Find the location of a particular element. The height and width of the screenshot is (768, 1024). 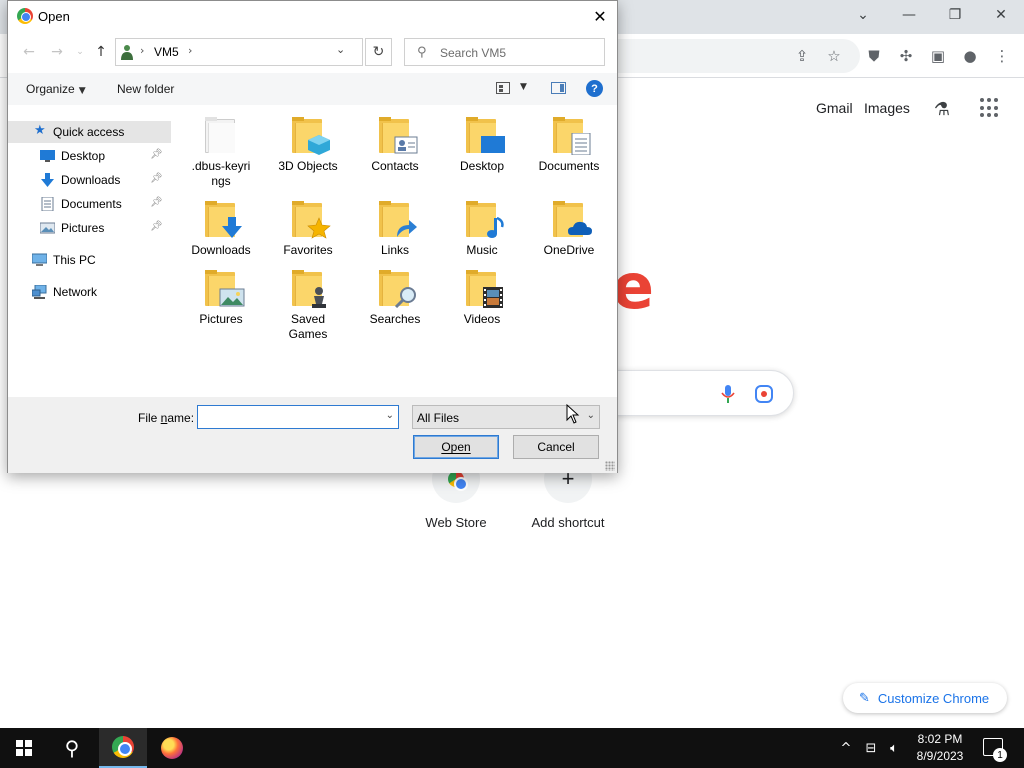

dialog-footer: File name: ⌄ All Files ⌄ Open Cancel is located at coordinates (312, 435).